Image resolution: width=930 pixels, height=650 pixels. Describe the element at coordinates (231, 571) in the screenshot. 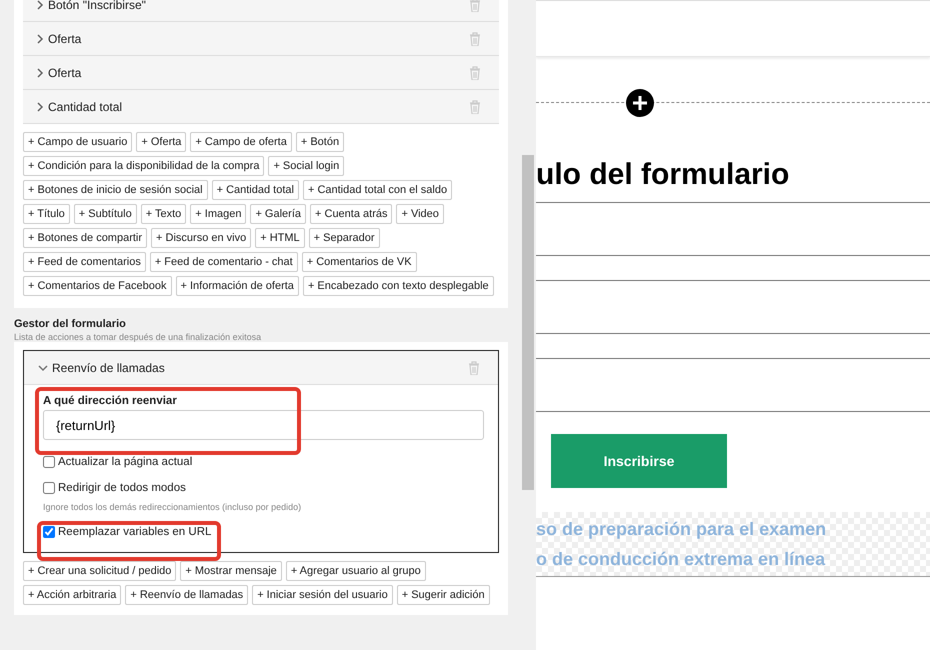

I see `add-action-button: + Mostrar mensaje` at that location.